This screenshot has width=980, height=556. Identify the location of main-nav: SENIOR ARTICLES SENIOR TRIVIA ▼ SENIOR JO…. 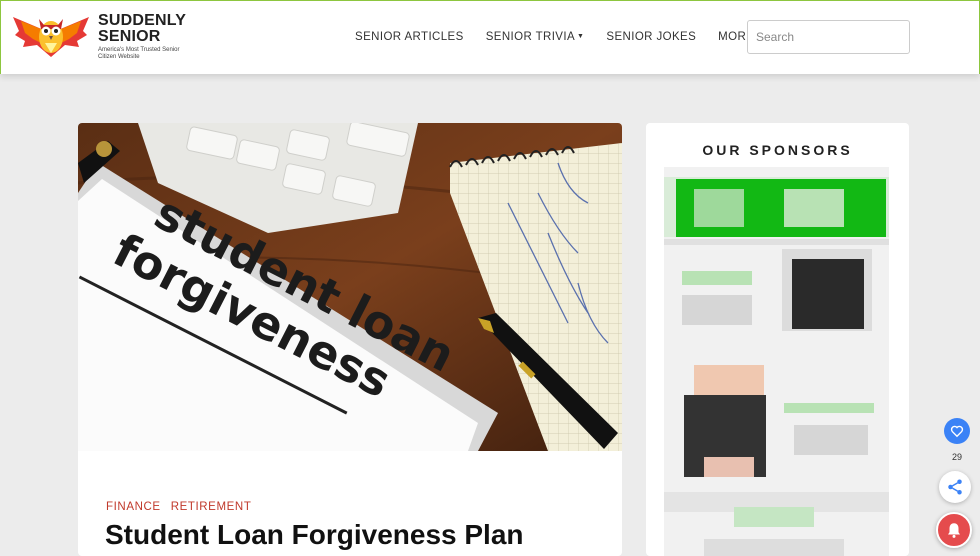
(575, 37).